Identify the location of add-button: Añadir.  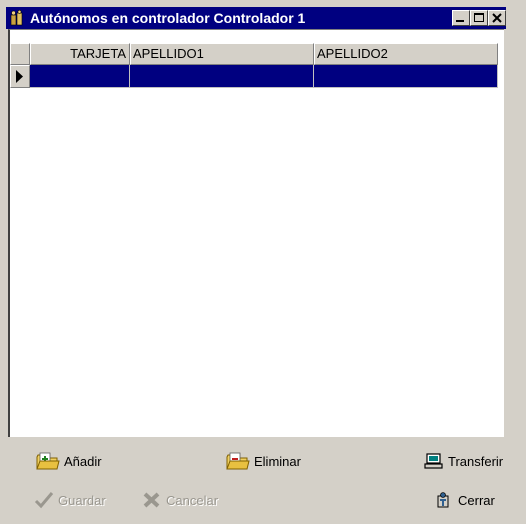
(69, 461).